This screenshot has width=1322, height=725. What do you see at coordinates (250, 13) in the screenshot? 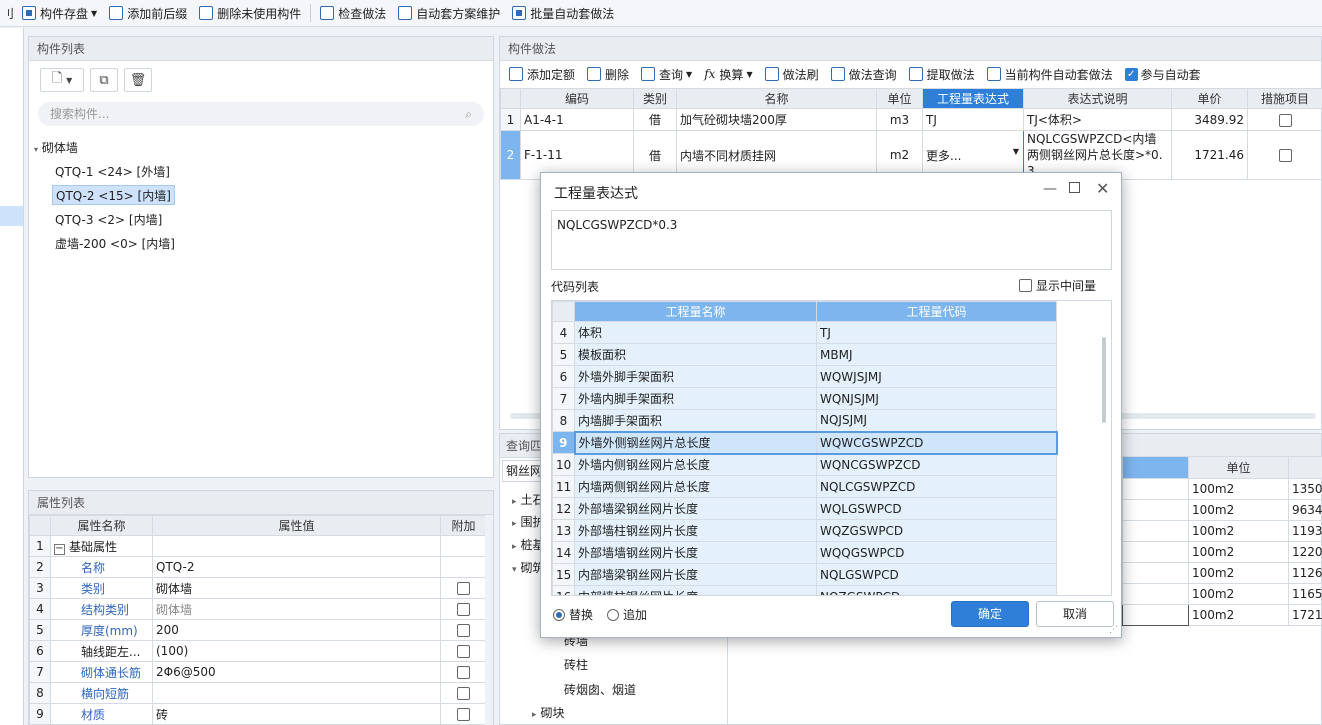
I see `delete-unused-button: 删除未使用构件` at bounding box center [250, 13].